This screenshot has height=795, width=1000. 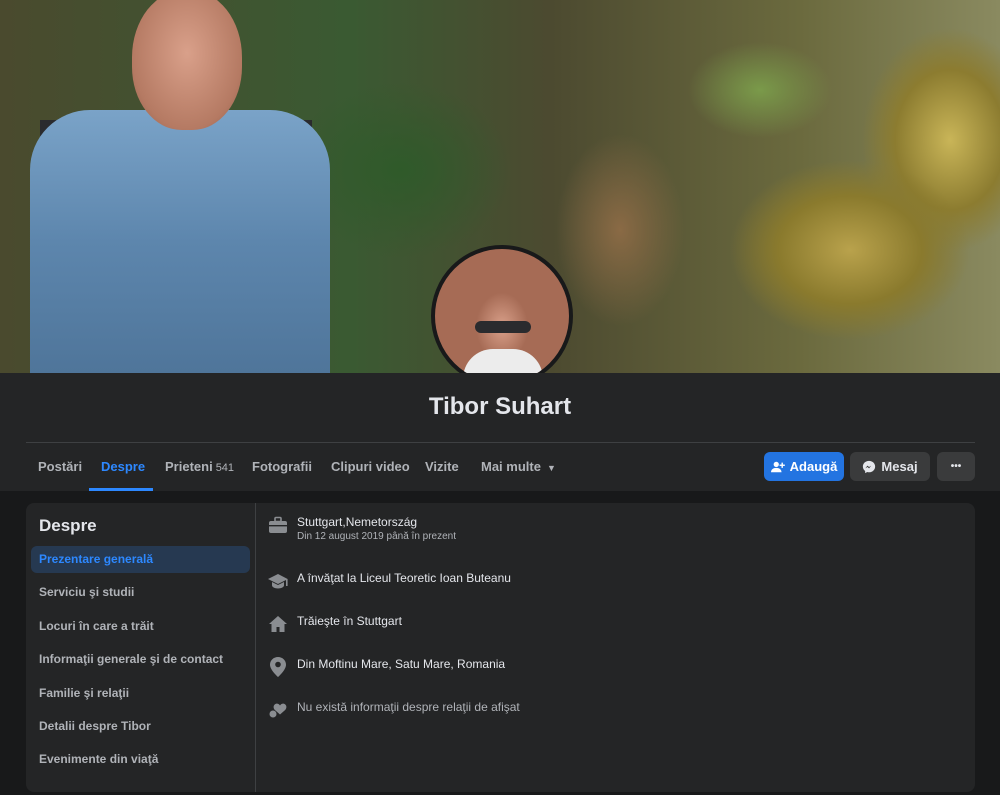 What do you see at coordinates (804, 466) in the screenshot?
I see `add-friend-button: Adaugă` at bounding box center [804, 466].